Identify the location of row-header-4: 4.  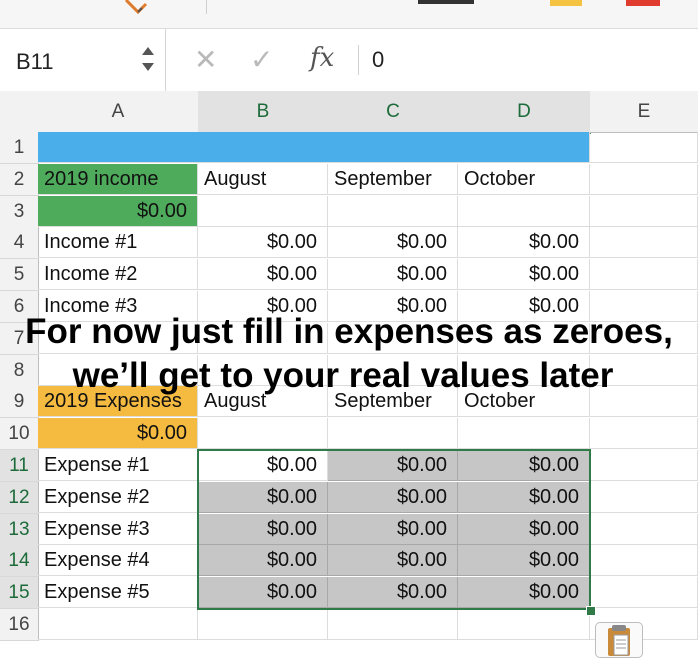
(19, 243).